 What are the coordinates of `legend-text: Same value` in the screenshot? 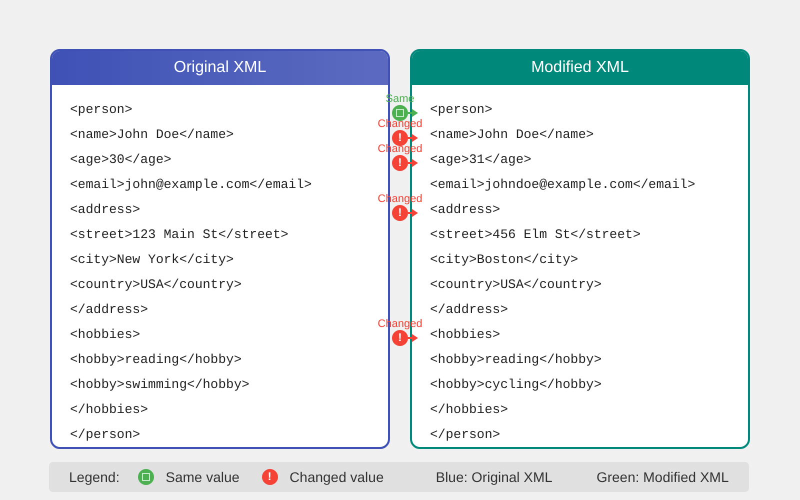 It's located at (203, 477).